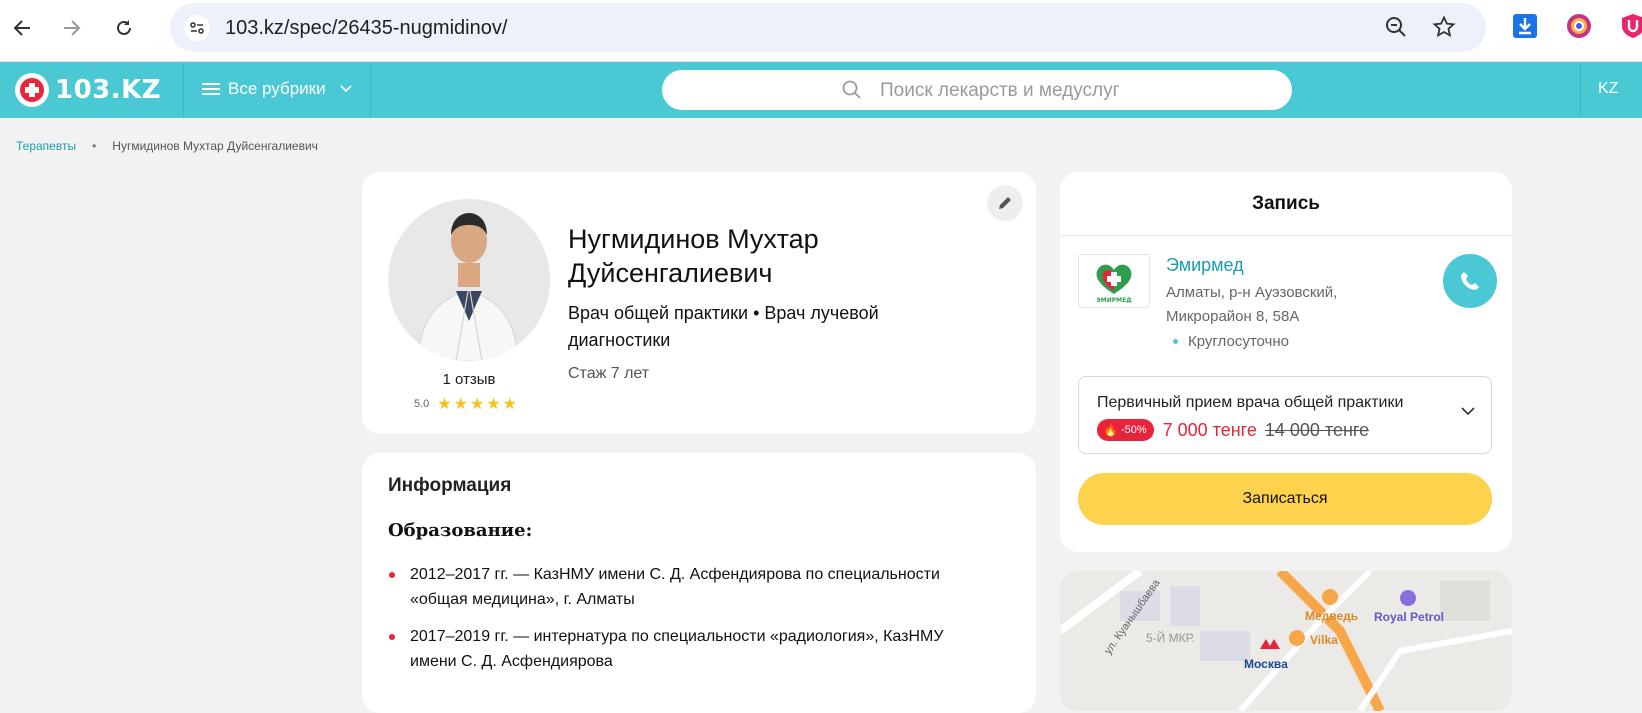 This screenshot has height=713, width=1642. Describe the element at coordinates (609, 373) in the screenshot. I see `doctor-experience: Стаж 7 лет` at that location.